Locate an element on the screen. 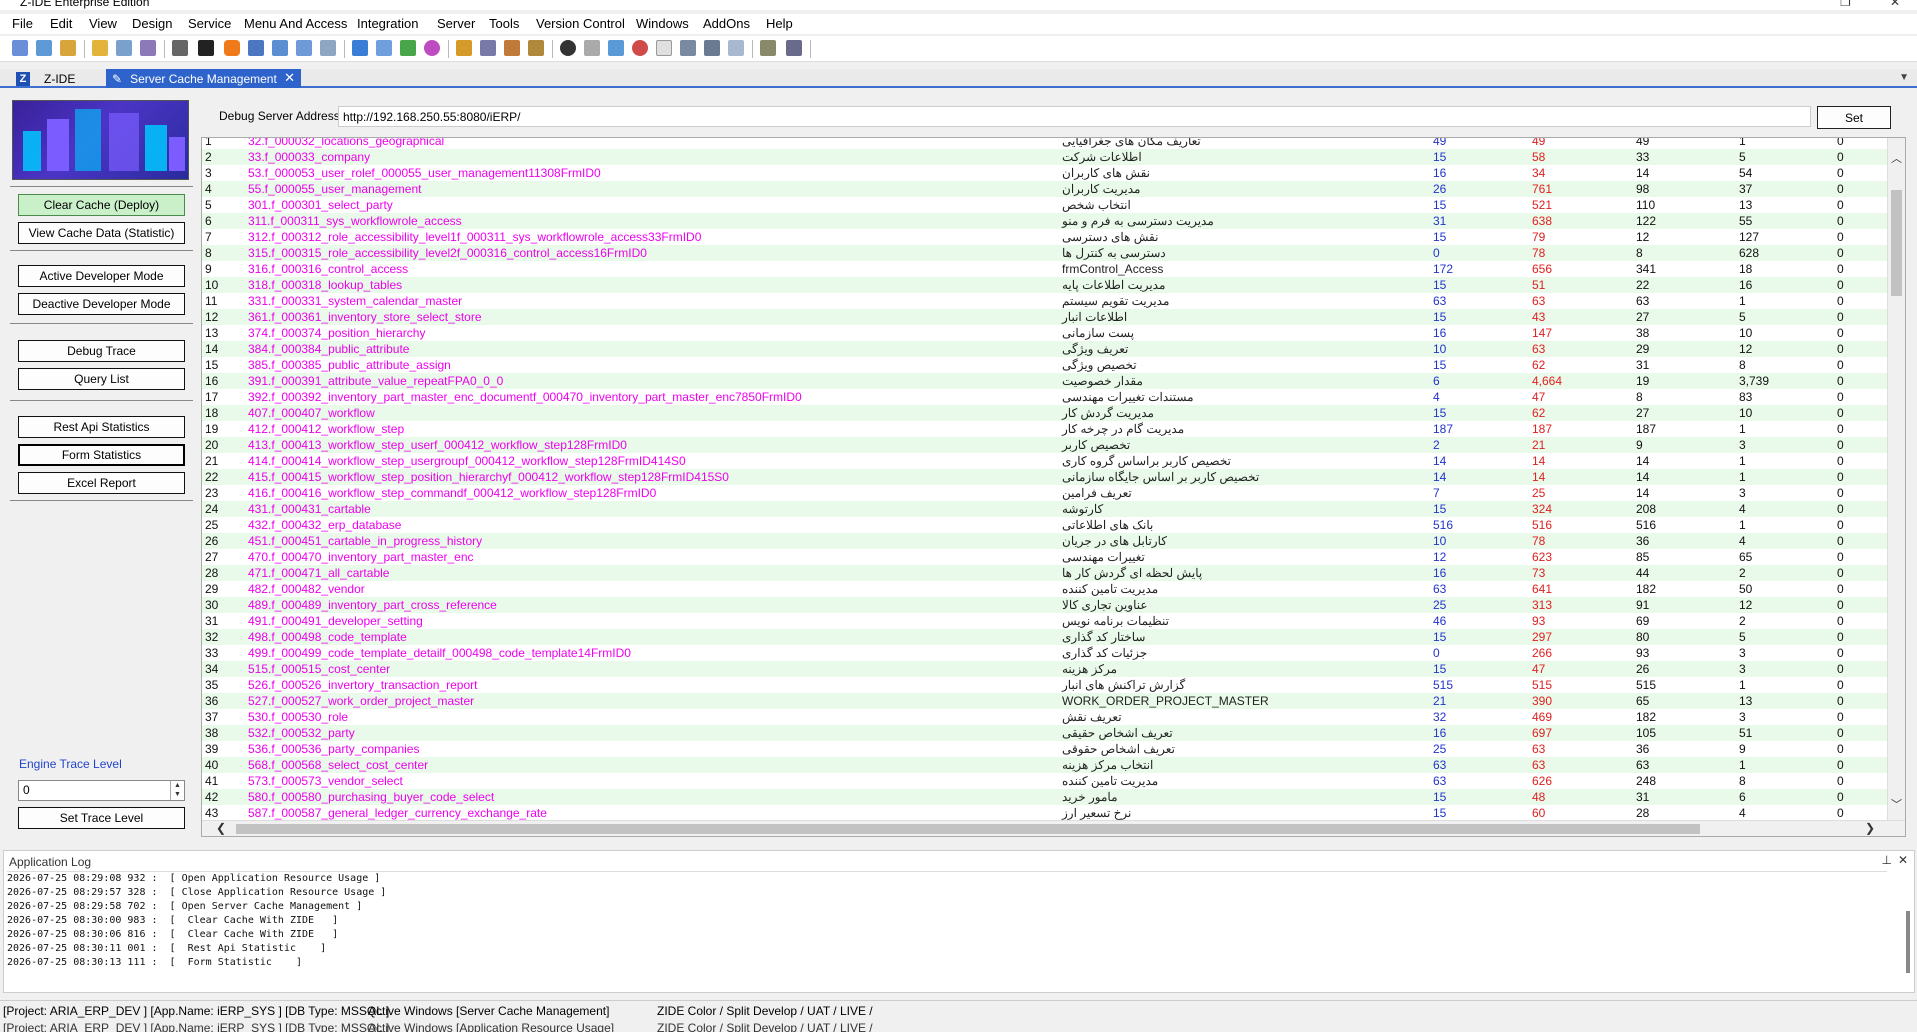 Image resolution: width=1917 pixels, height=1032 pixels. menu-service: Service is located at coordinates (209, 23).